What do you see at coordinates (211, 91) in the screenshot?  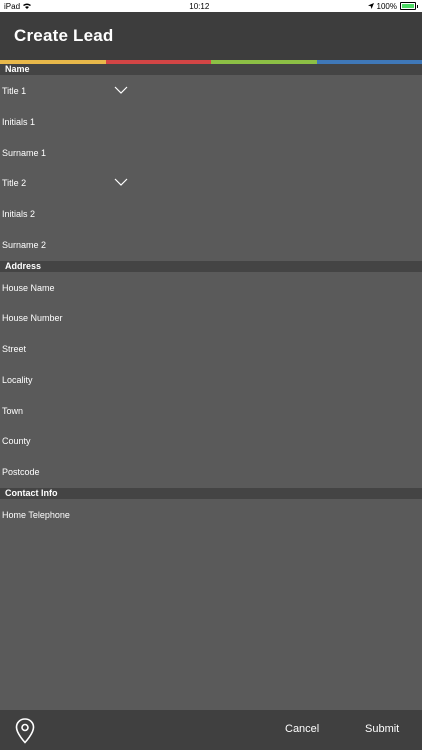 I see `field-title-1: Title 1` at bounding box center [211, 91].